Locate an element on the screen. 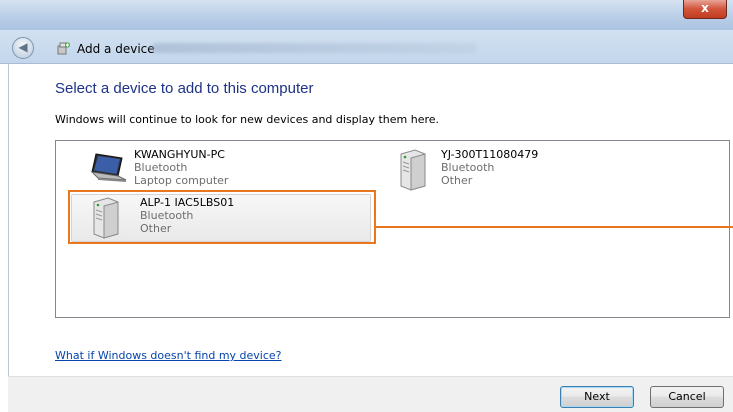 The width and height of the screenshot is (733, 412). device-name: KWANGHYUN-PC is located at coordinates (179, 154).